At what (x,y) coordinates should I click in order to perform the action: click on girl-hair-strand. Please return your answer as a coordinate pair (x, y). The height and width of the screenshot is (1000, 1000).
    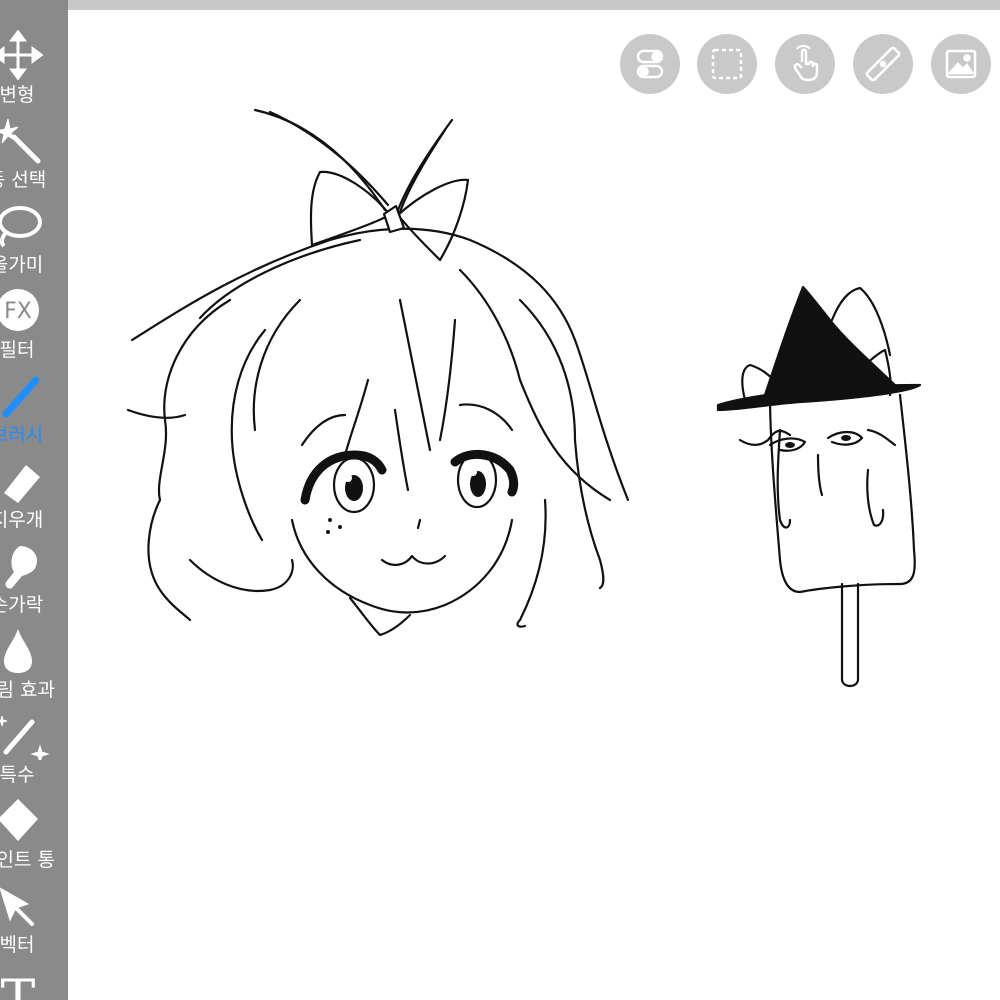
    Looking at the image, I should click on (280, 279).